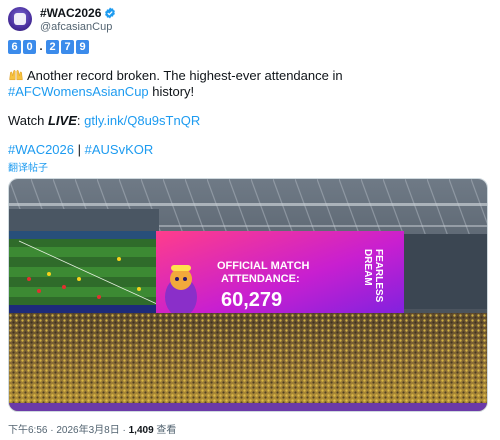  Describe the element at coordinates (367, 267) in the screenshot. I see `board-side-text-1: DREAM` at that location.